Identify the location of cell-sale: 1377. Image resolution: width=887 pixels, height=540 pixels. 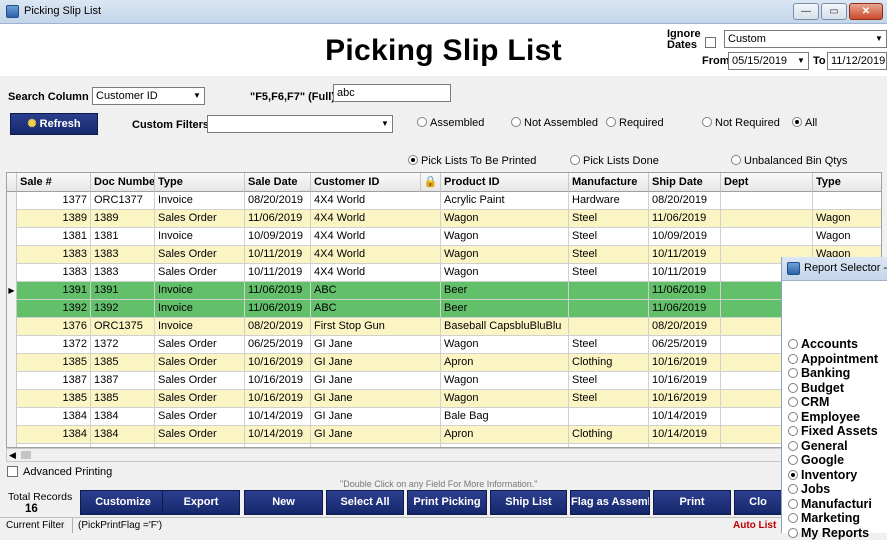
(54, 201).